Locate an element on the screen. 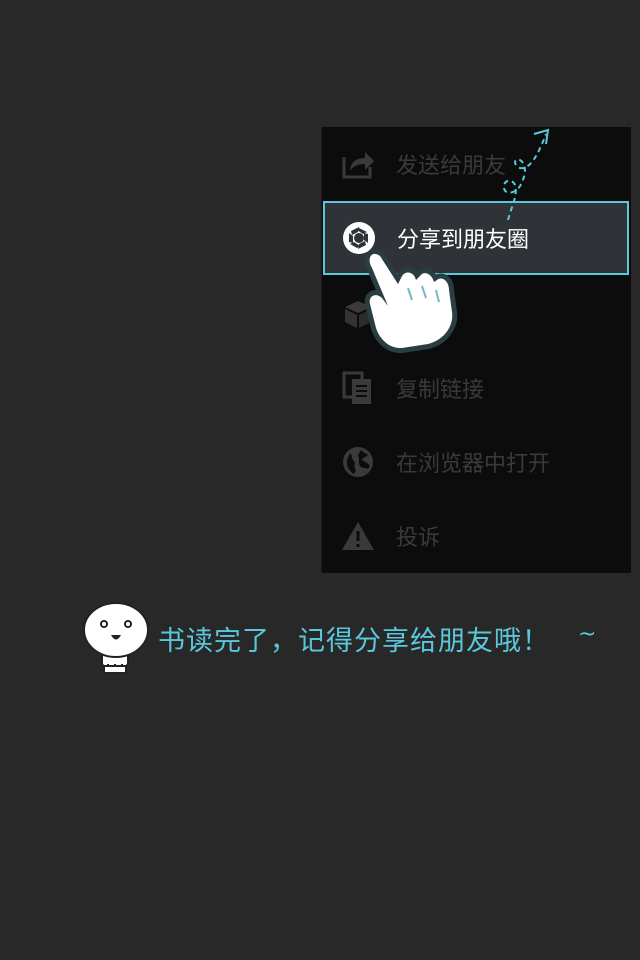 The height and width of the screenshot is (960, 640). mascot-icon is located at coordinates (116, 638).